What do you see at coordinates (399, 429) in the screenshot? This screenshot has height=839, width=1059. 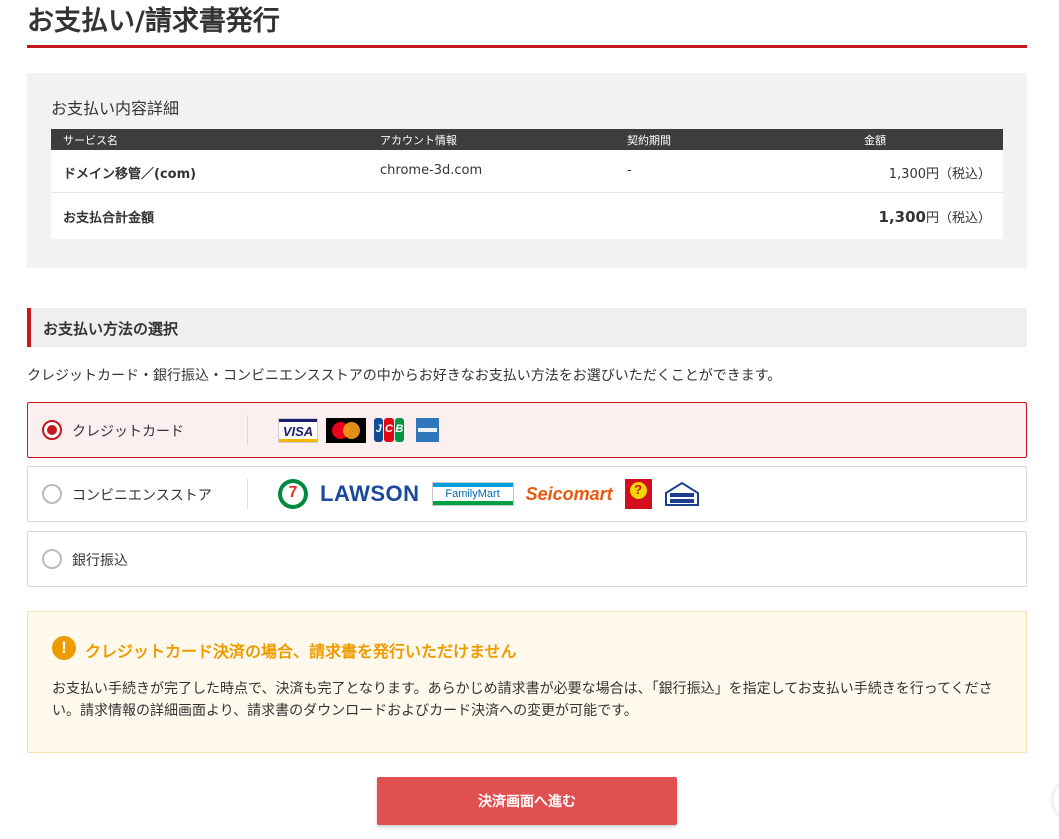 I see `jcb-b: B` at bounding box center [399, 429].